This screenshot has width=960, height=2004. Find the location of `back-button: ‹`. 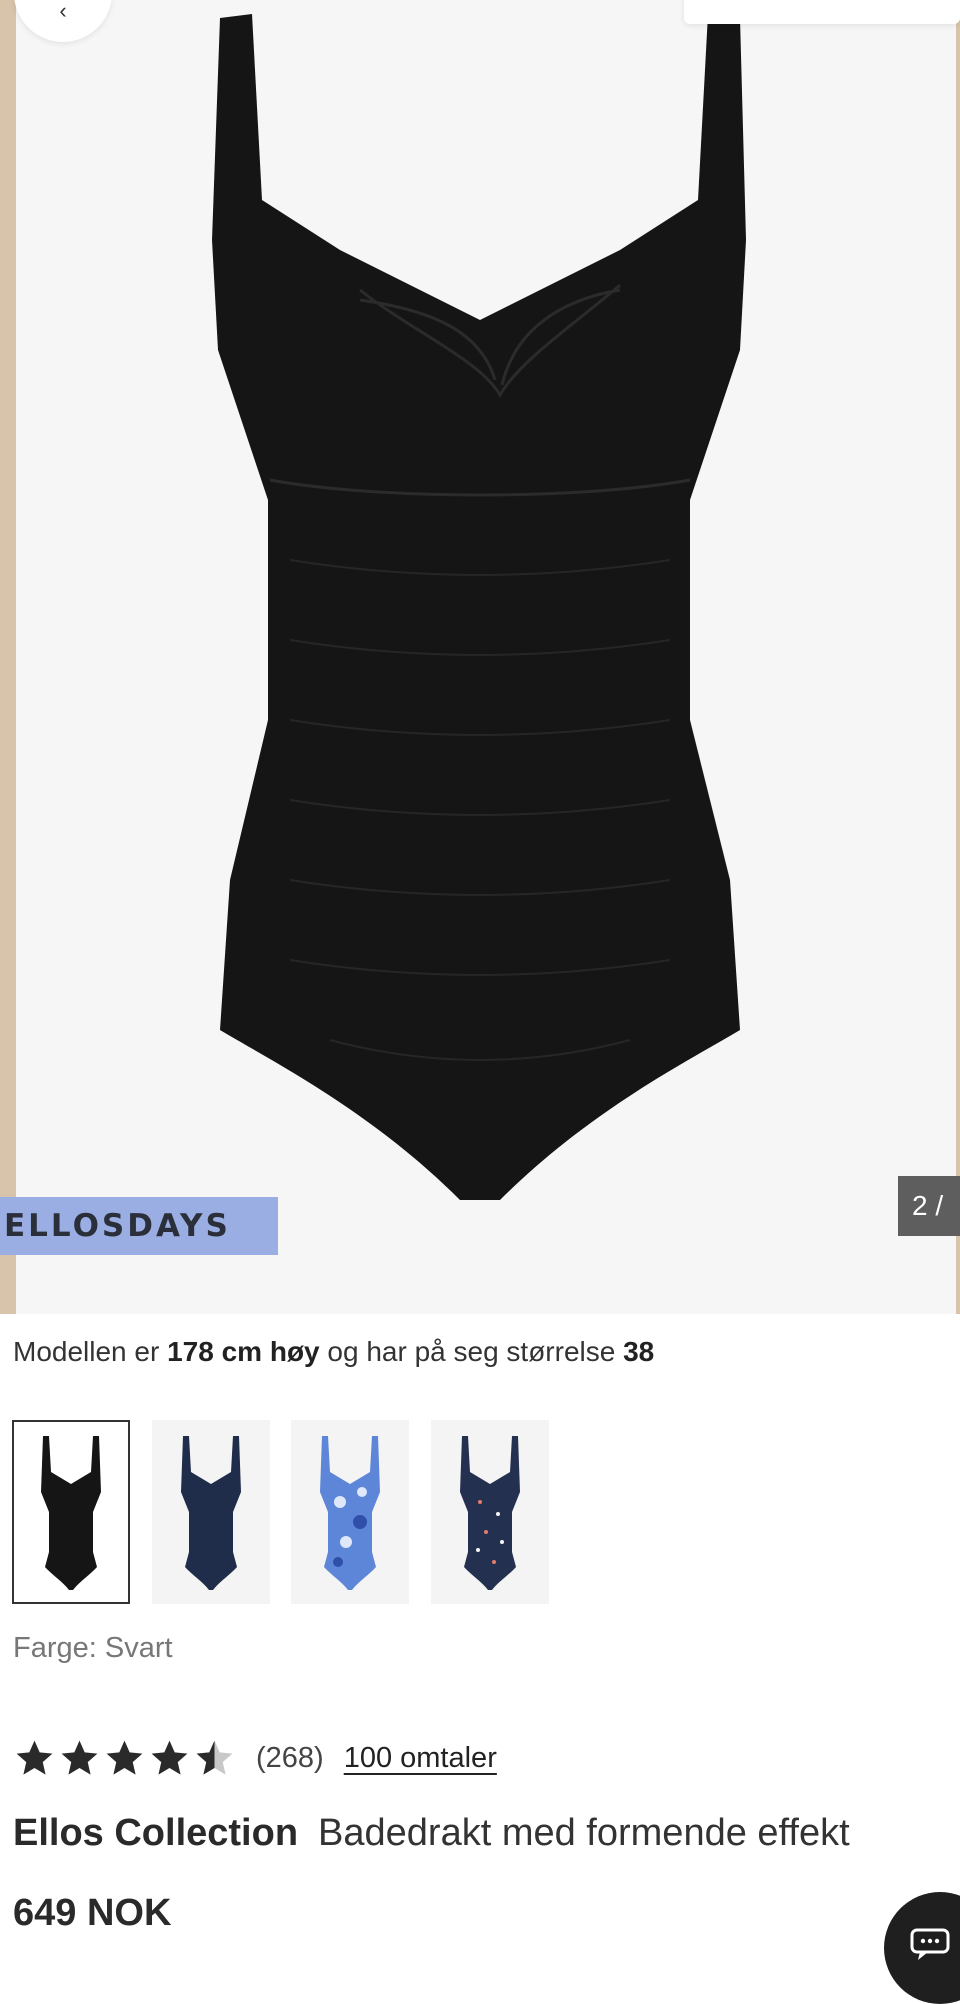

back-button: ‹ is located at coordinates (63, 21).